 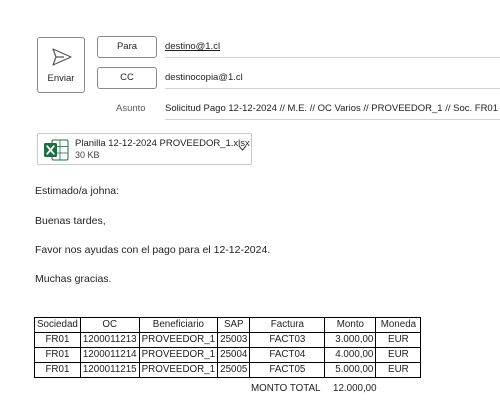 What do you see at coordinates (350, 370) in the screenshot?
I see `cell-monto: 5.000,00` at bounding box center [350, 370].